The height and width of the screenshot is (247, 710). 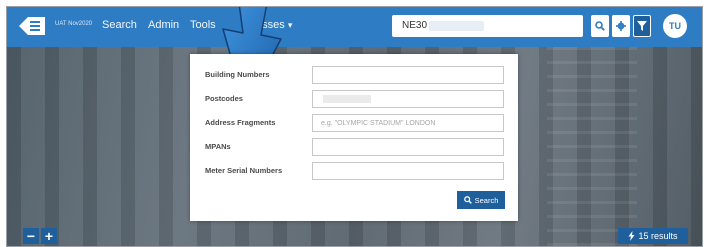 What do you see at coordinates (244, 170) in the screenshot?
I see `meter-serial-numbers-label: Meter Serial Numbers` at bounding box center [244, 170].